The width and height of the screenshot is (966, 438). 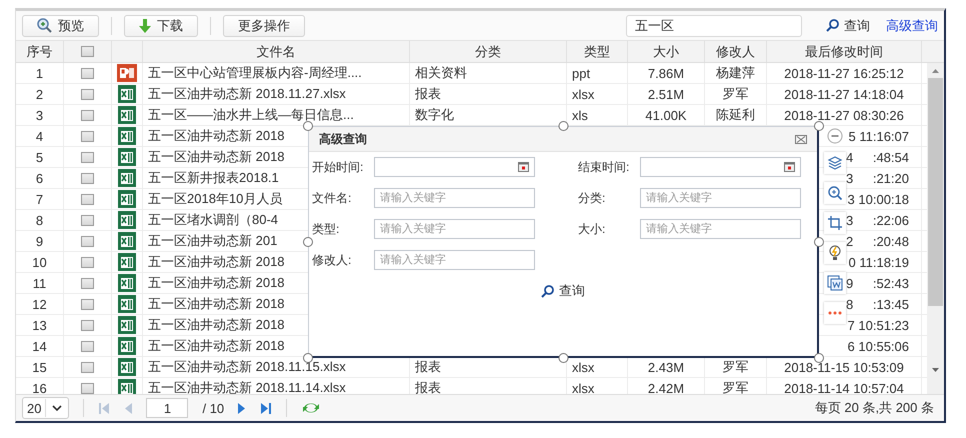 I want to click on file-name-cell: 五一区2018年10月人员, so click(x=215, y=199).